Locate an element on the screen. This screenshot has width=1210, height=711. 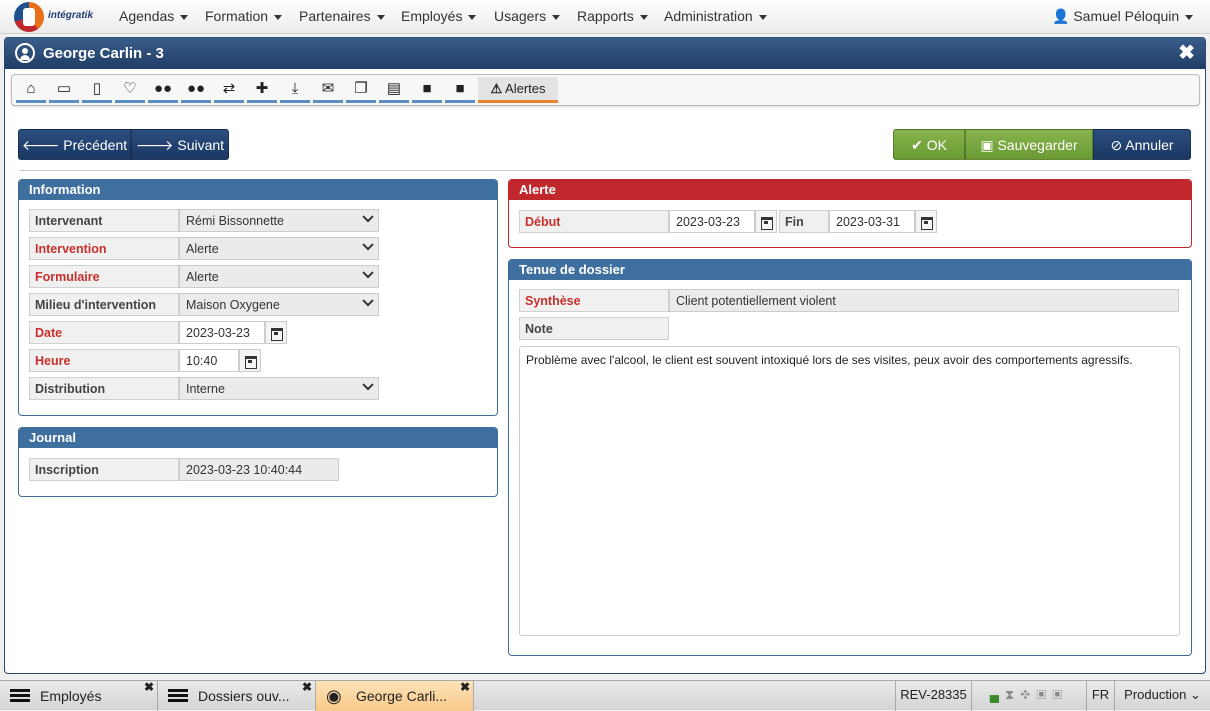
status-icons: ▄⧗✥▣▣ is located at coordinates (1028, 696).